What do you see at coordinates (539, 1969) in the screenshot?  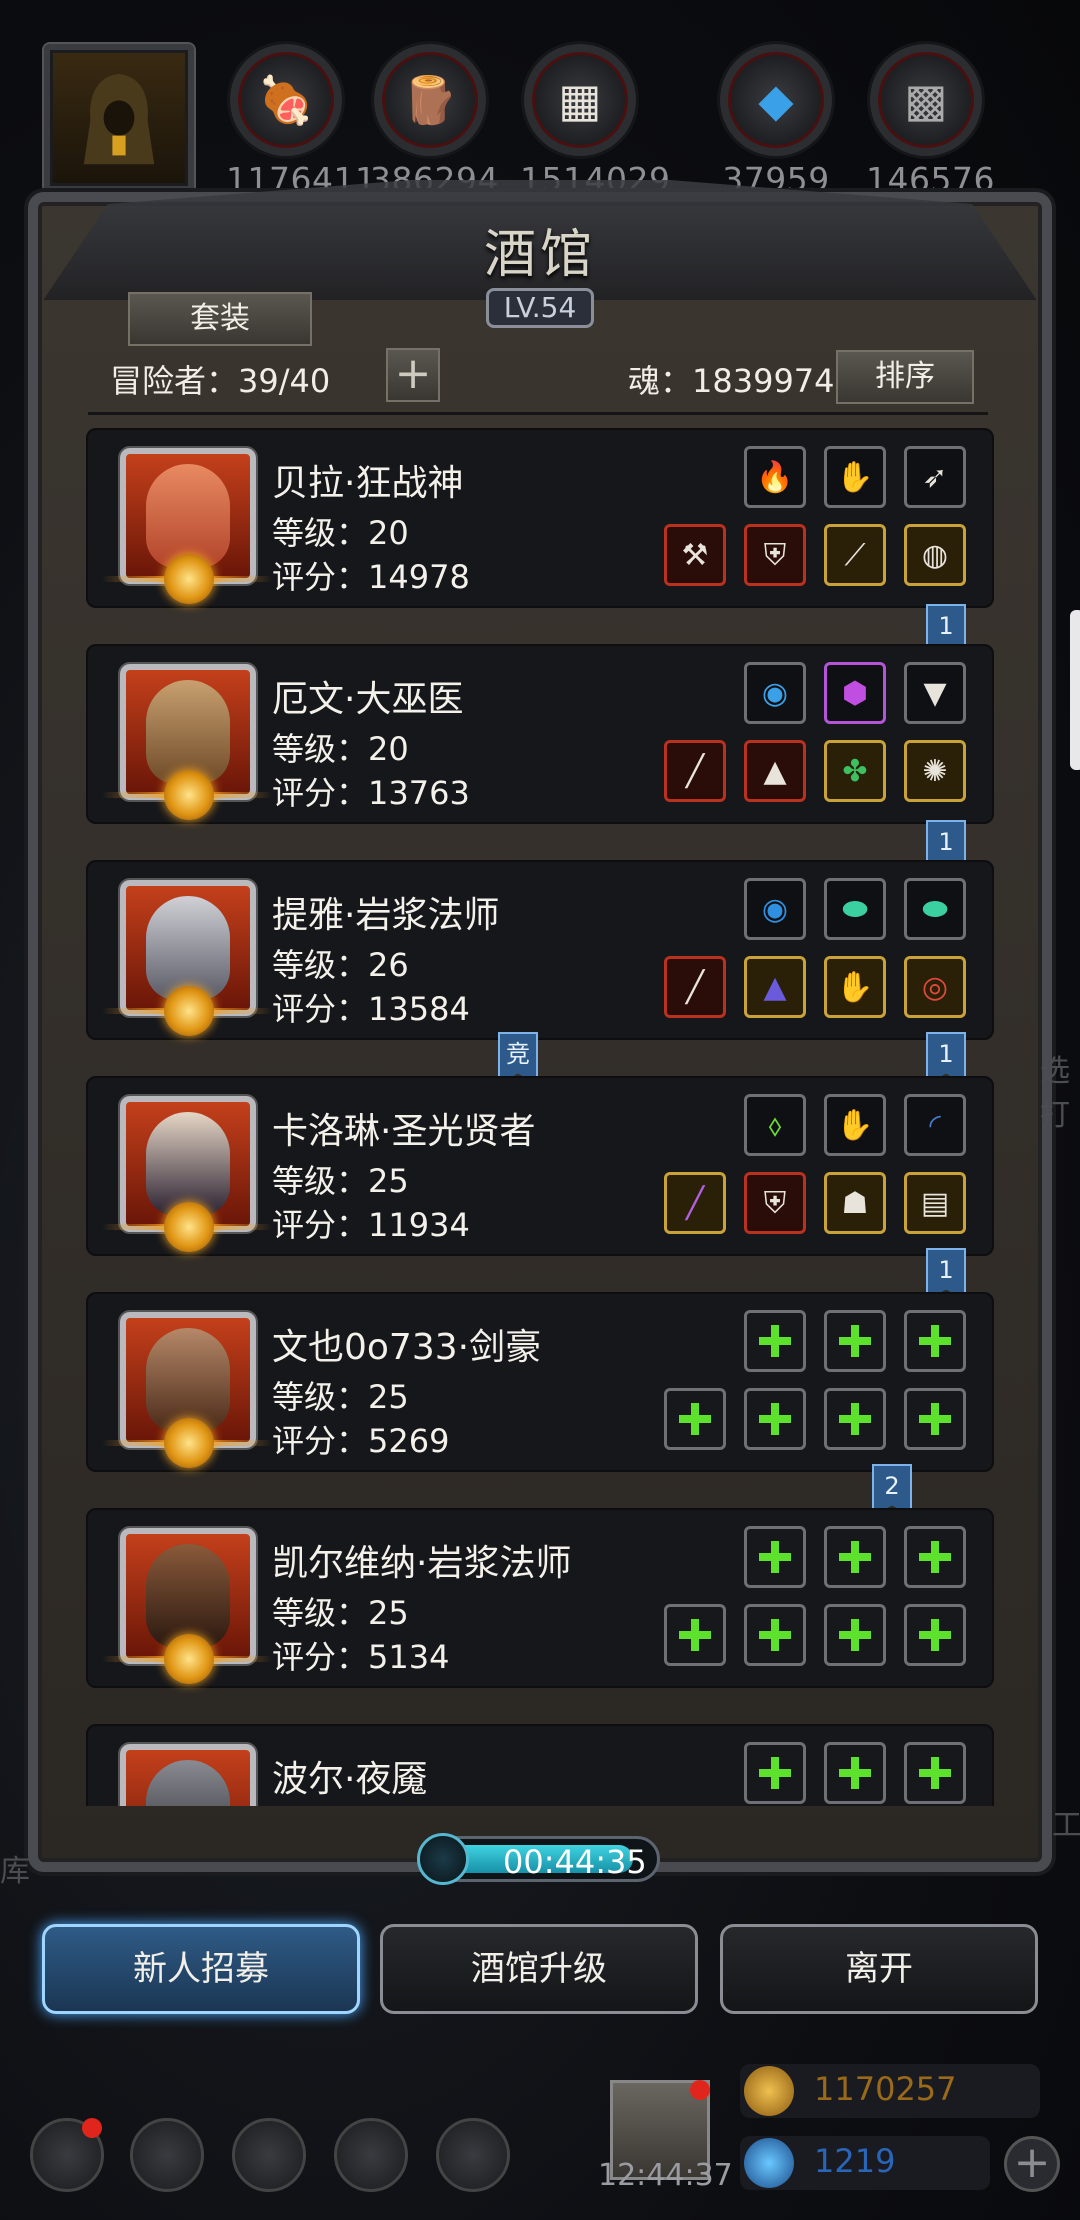 I see `upgrade-tavern-button: 酒馆升级` at bounding box center [539, 1969].